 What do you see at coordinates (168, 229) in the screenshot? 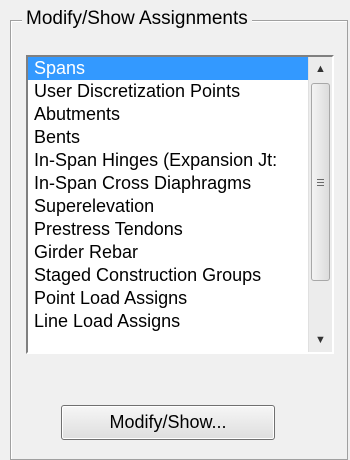
I see `list-item-prestress-tendons: Prestress Tendons` at bounding box center [168, 229].